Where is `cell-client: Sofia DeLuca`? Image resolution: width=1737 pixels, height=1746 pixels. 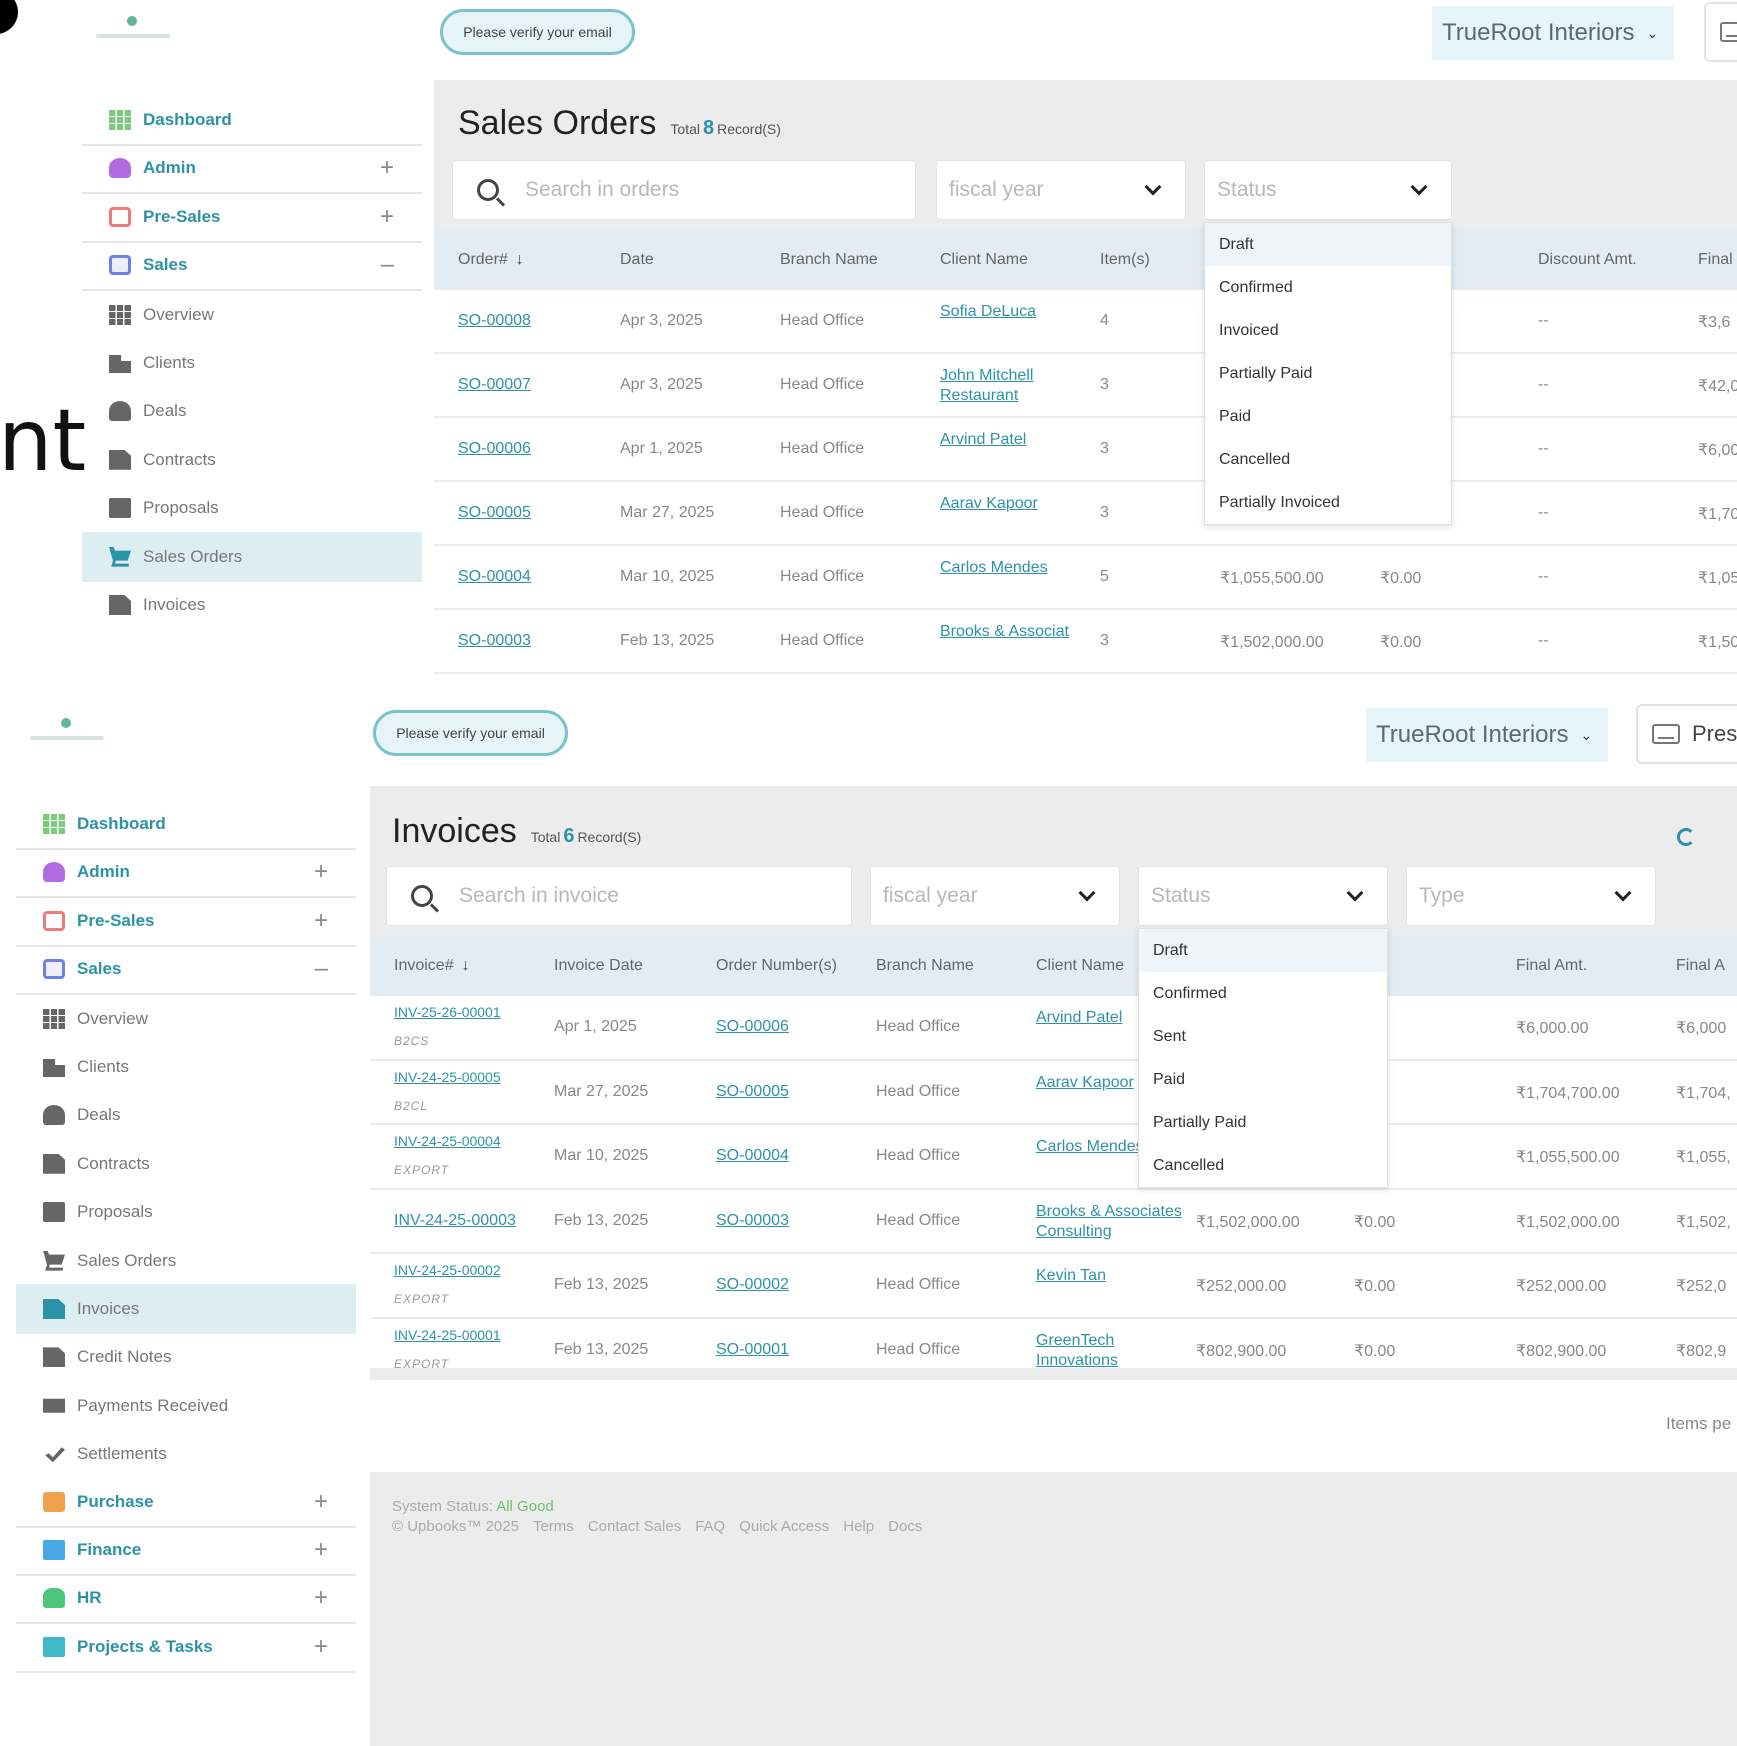 cell-client: Sofia DeLuca is located at coordinates (1015, 312).